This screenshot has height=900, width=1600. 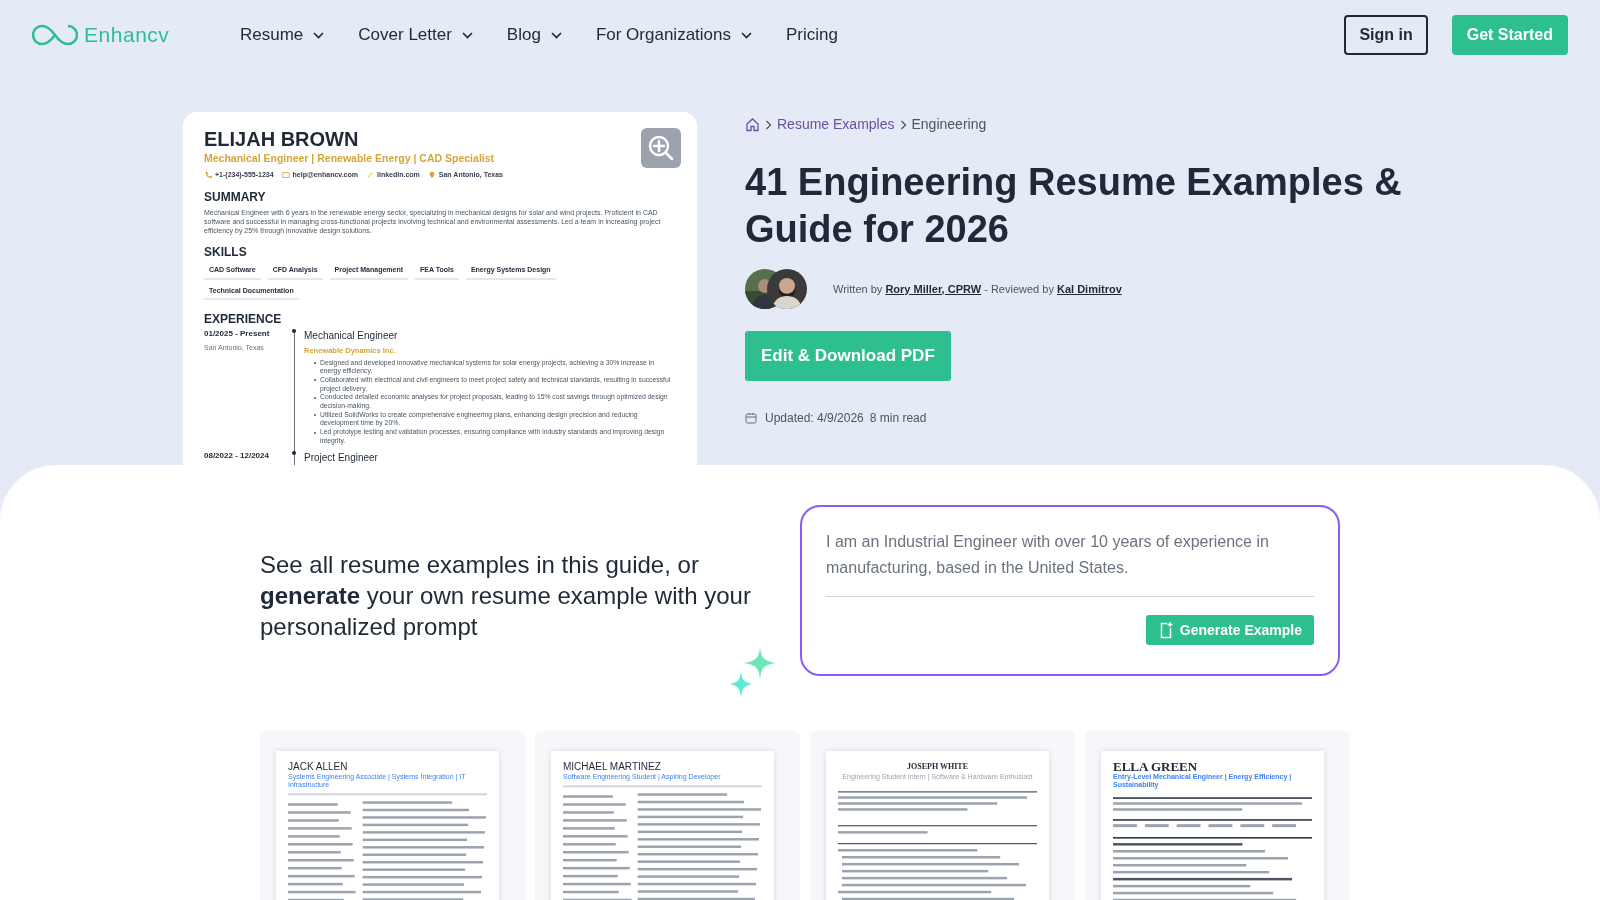 I want to click on resume-name: MICHAEL MARTINEZ, so click(x=612, y=767).